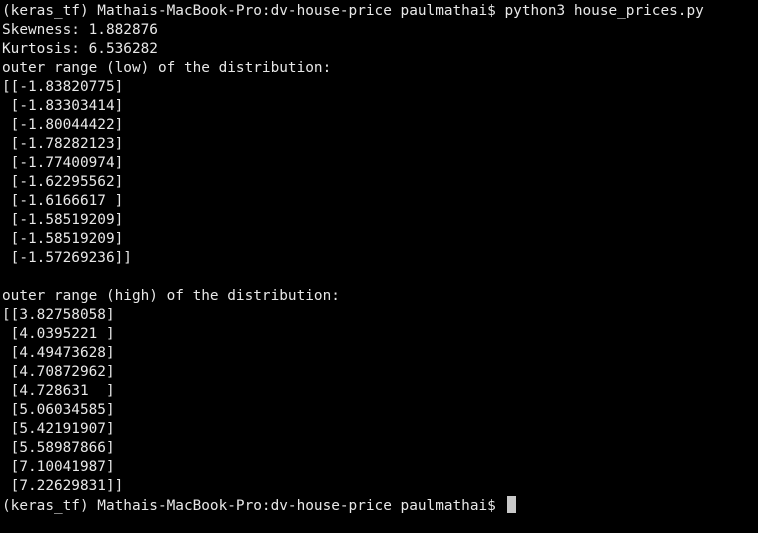 The image size is (758, 533). Describe the element at coordinates (63, 201) in the screenshot. I see `output-line: [-1.6166617 ]` at that location.